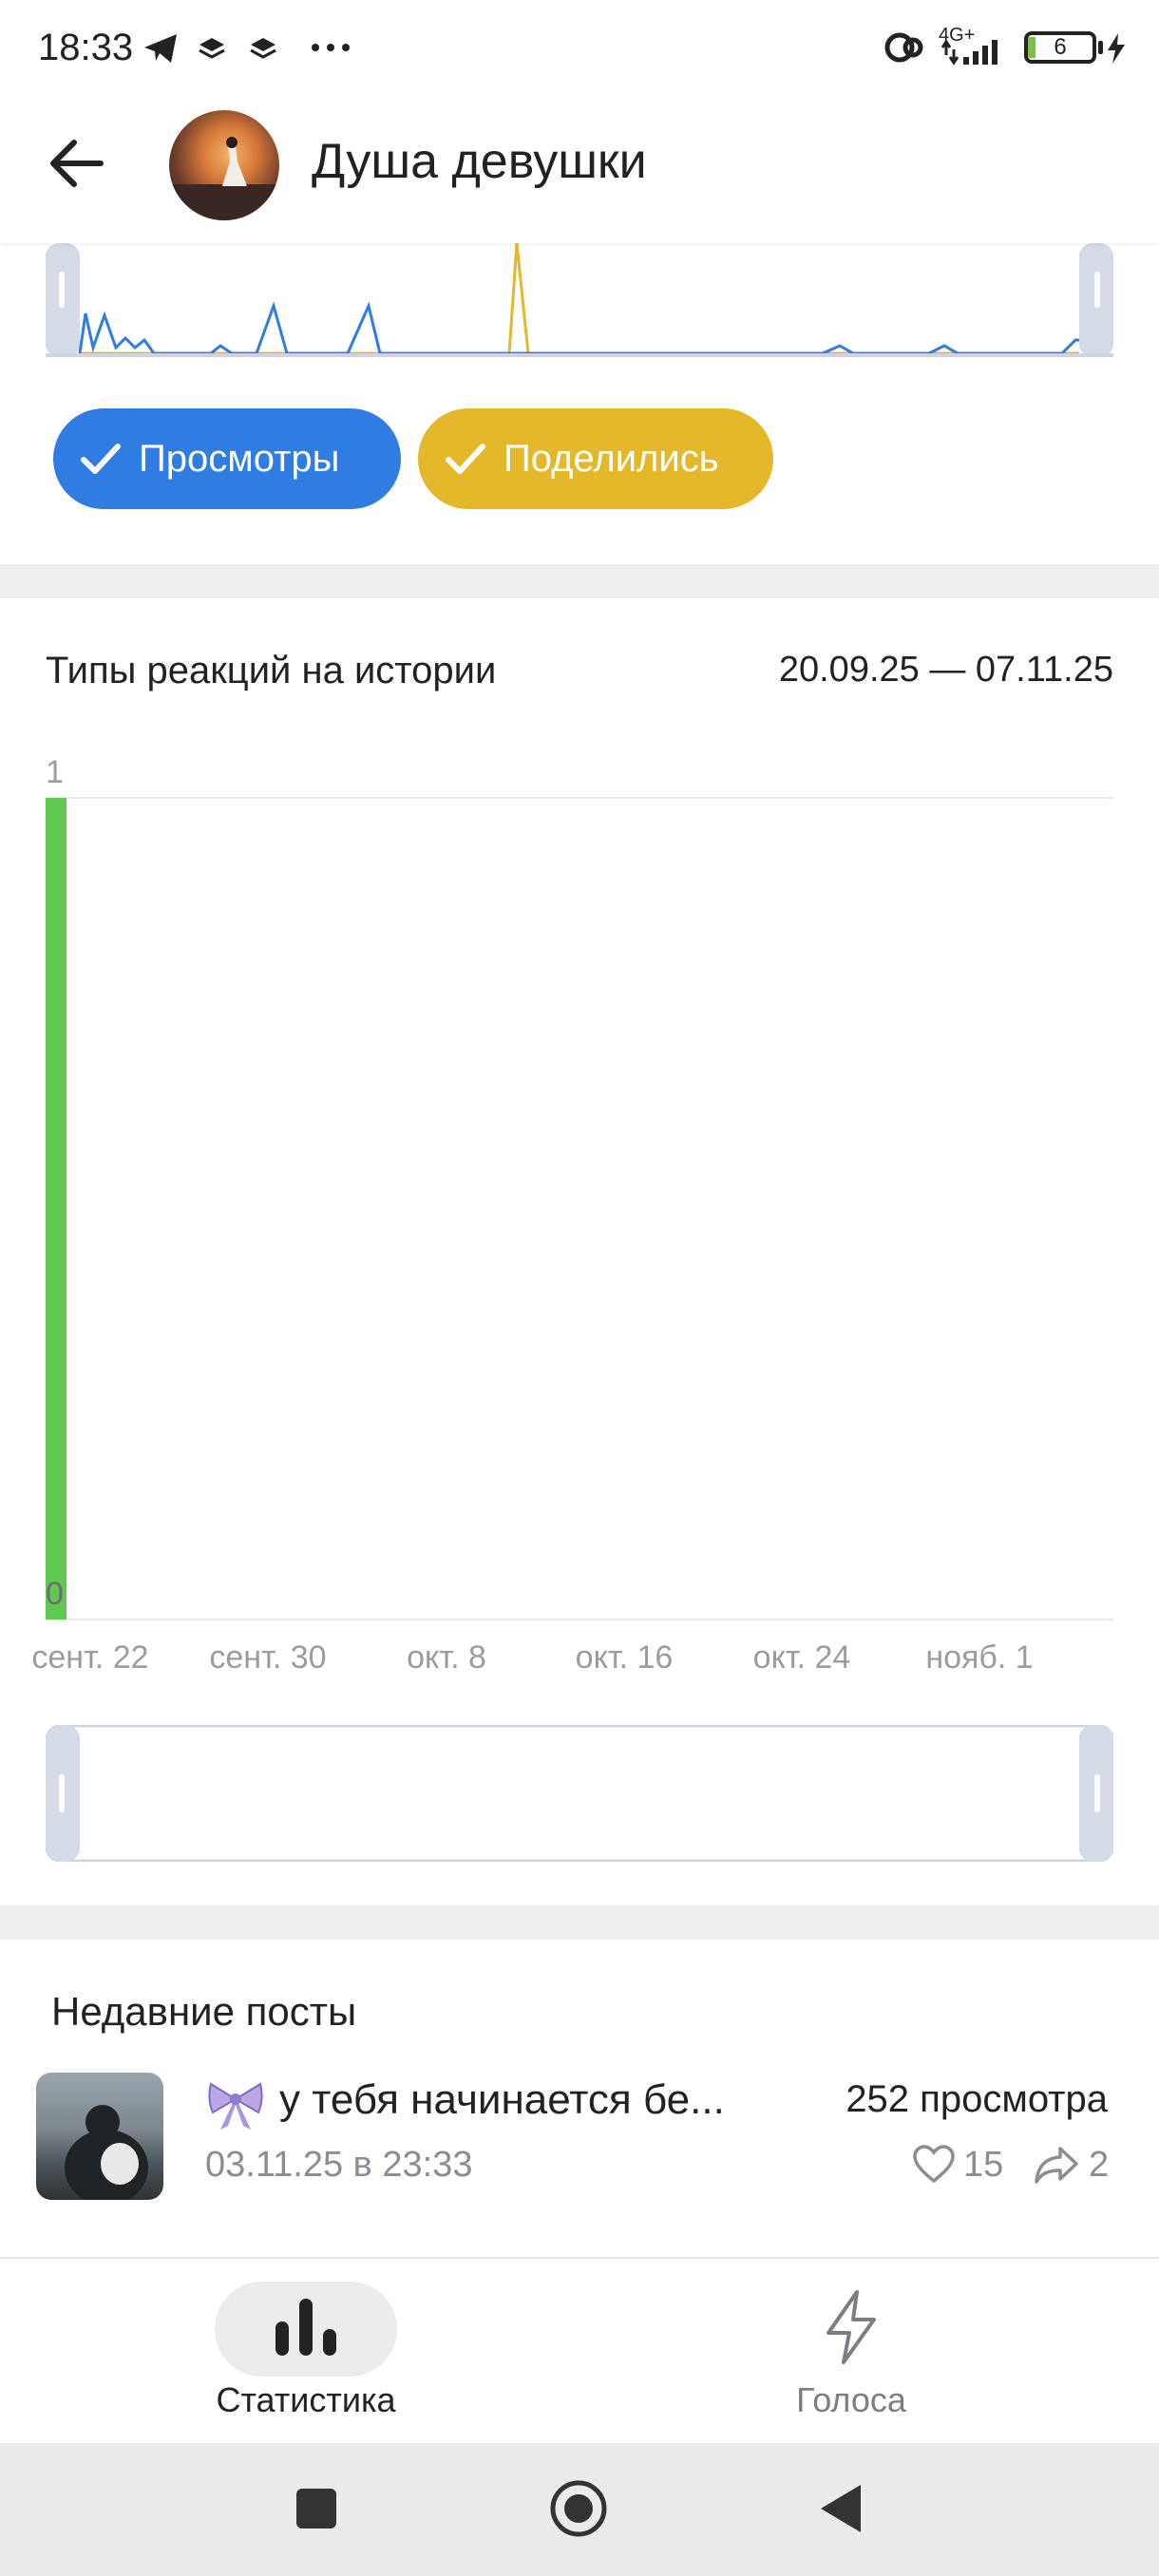 Image resolution: width=1159 pixels, height=2576 pixels. I want to click on recents-square-icon, so click(316, 2508).